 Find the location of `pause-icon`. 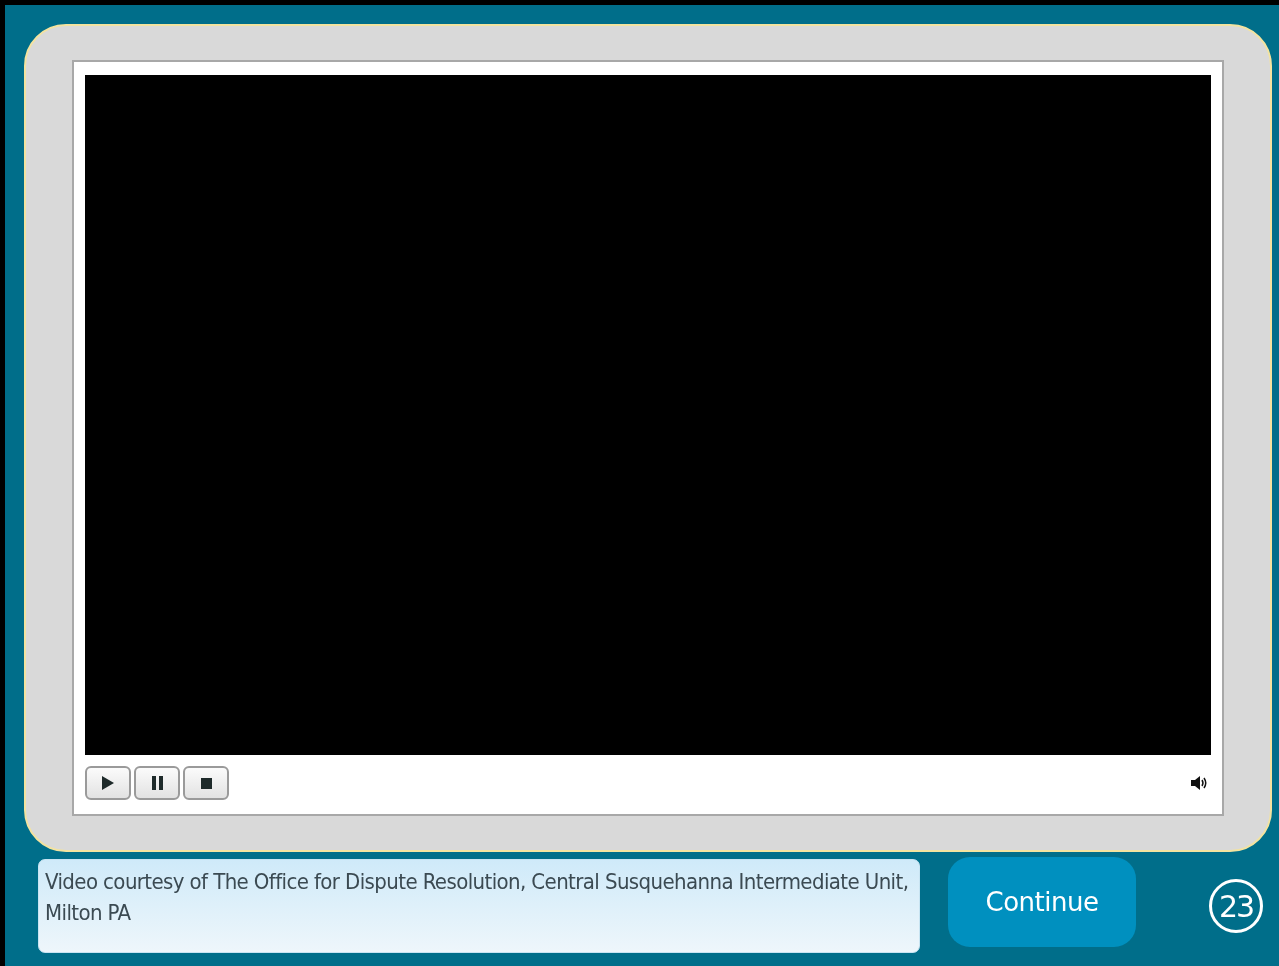

pause-icon is located at coordinates (157, 783).